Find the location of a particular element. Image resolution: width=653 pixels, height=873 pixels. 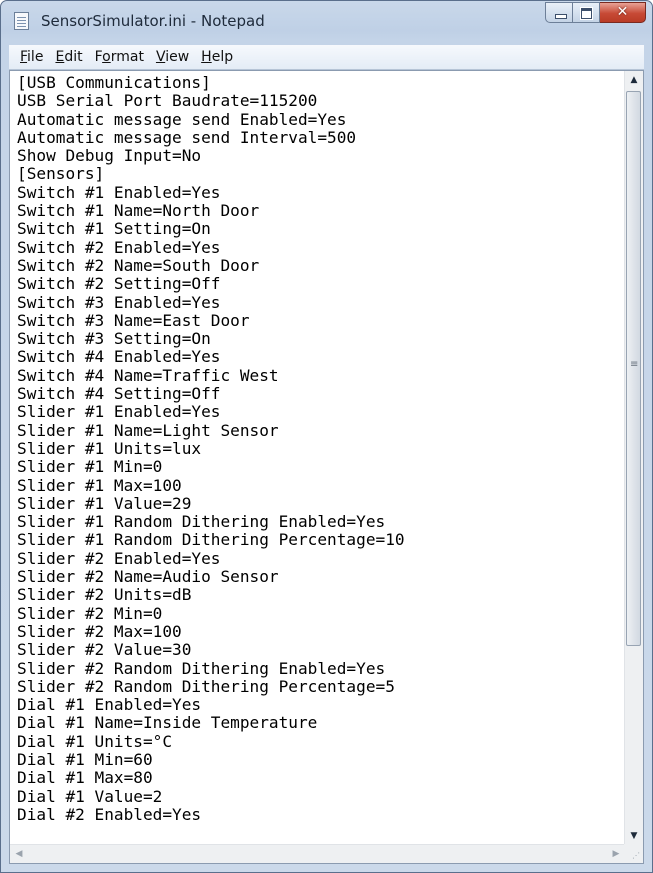

size-grip-icon: ⋰ is located at coordinates (636, 856).